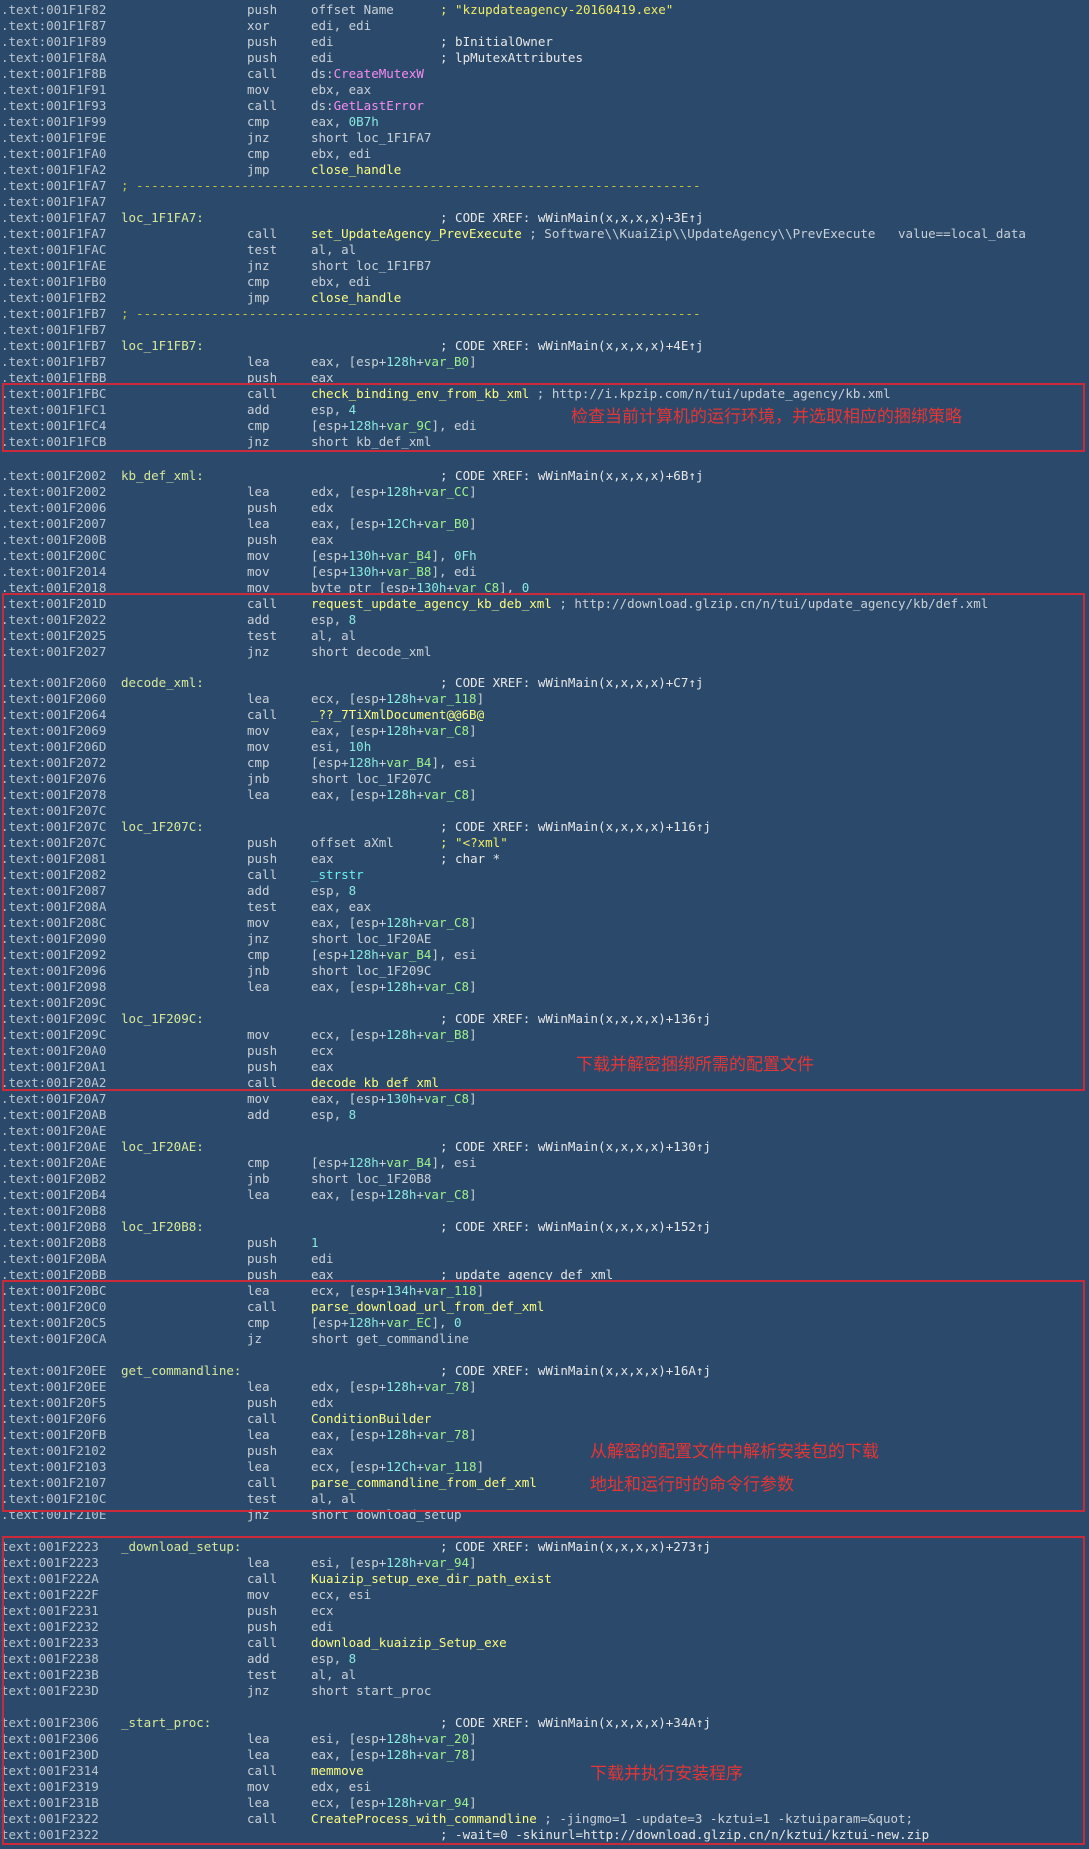  Describe the element at coordinates (371, 138) in the screenshot. I see `operand: short loc_1F1FA7` at that location.